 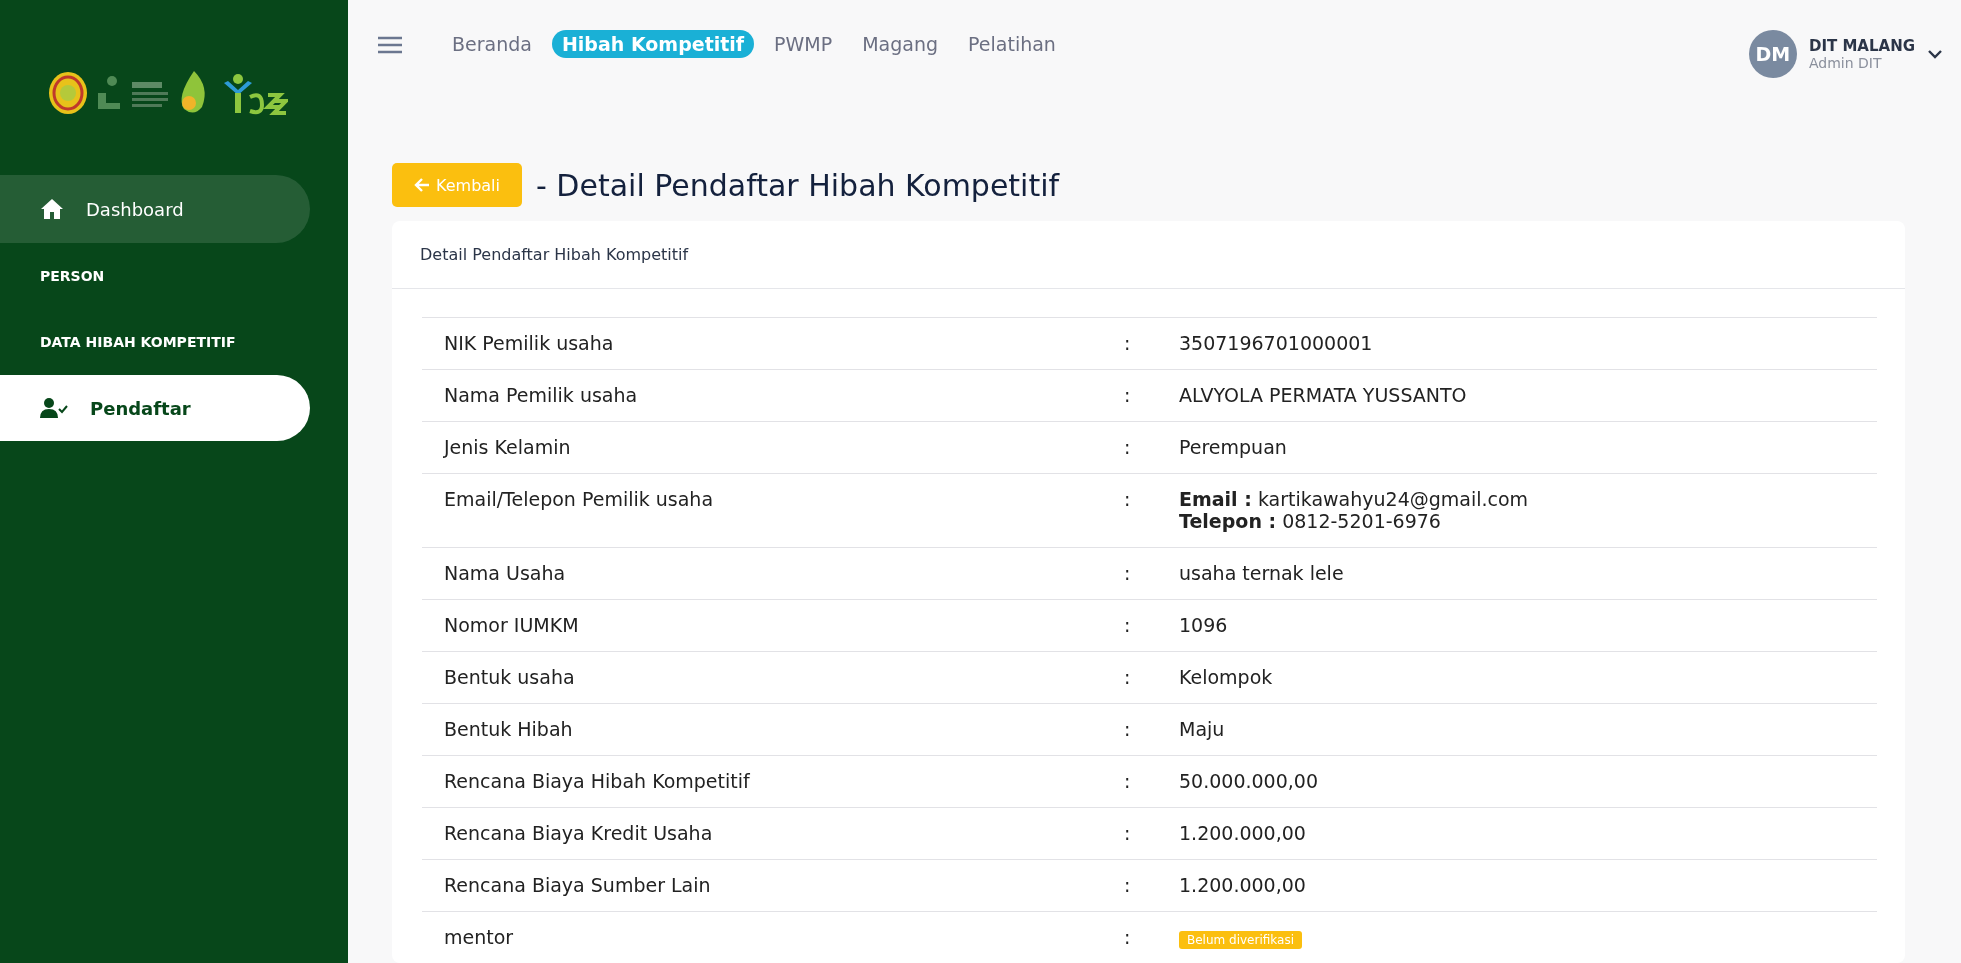 What do you see at coordinates (1772, 54) in the screenshot?
I see `user-avatar: DM` at bounding box center [1772, 54].